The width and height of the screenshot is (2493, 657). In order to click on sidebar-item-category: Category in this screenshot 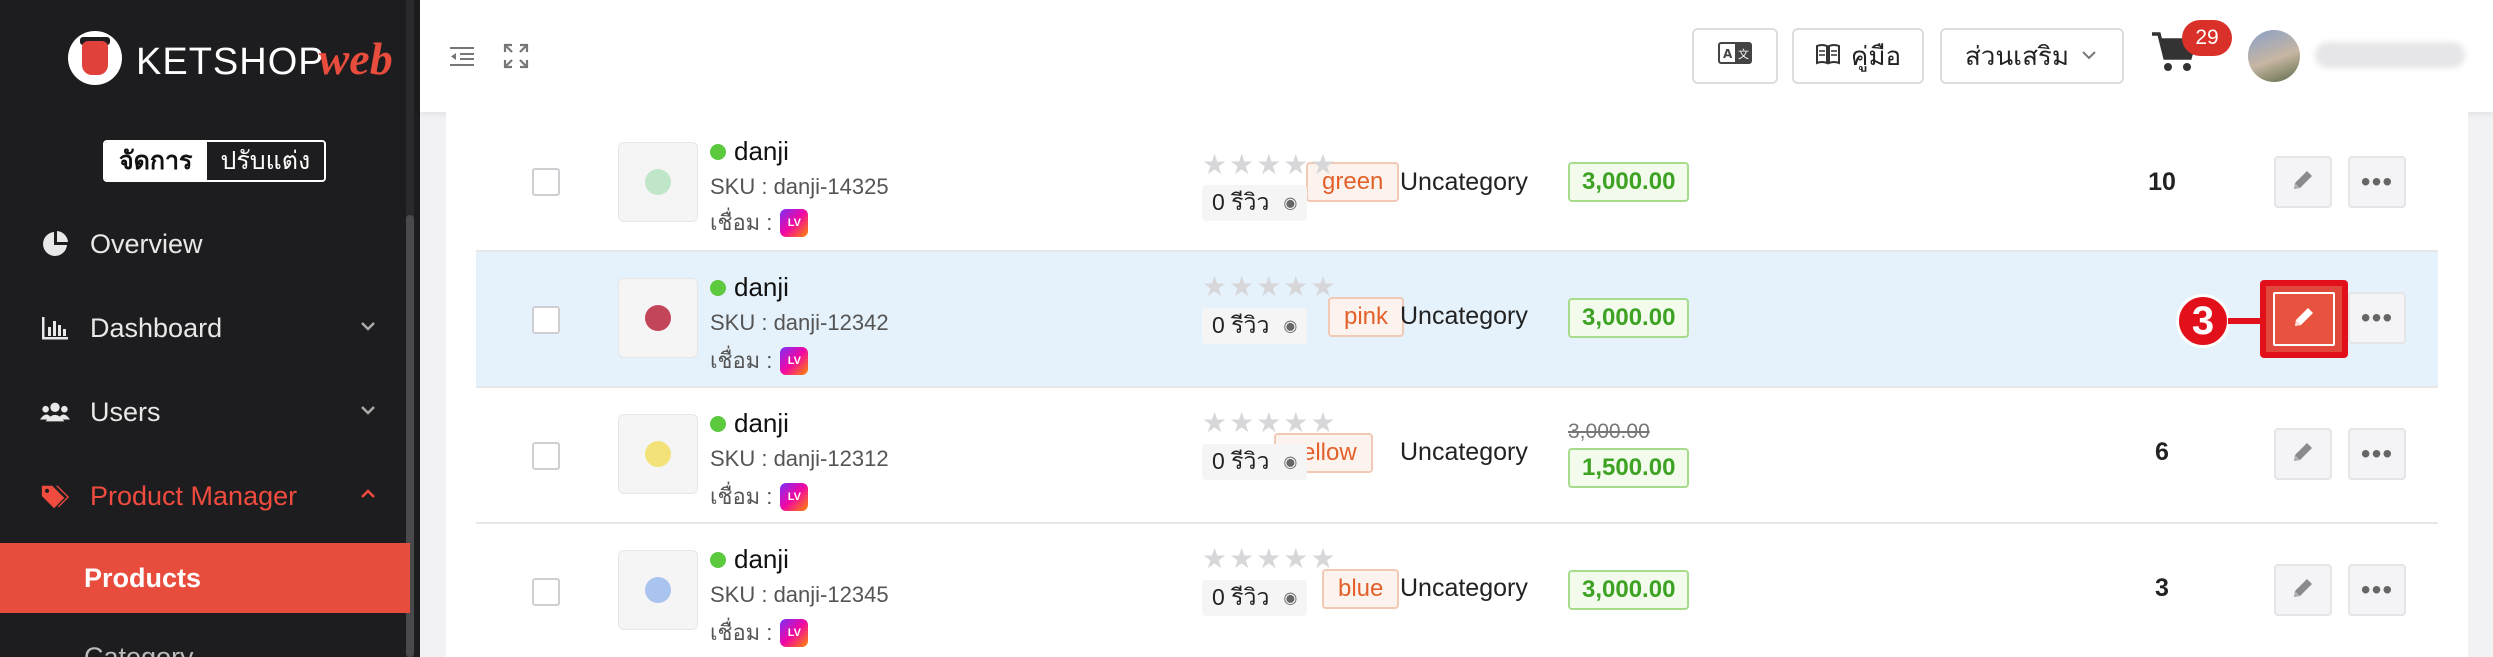, I will do `click(139, 649)`.